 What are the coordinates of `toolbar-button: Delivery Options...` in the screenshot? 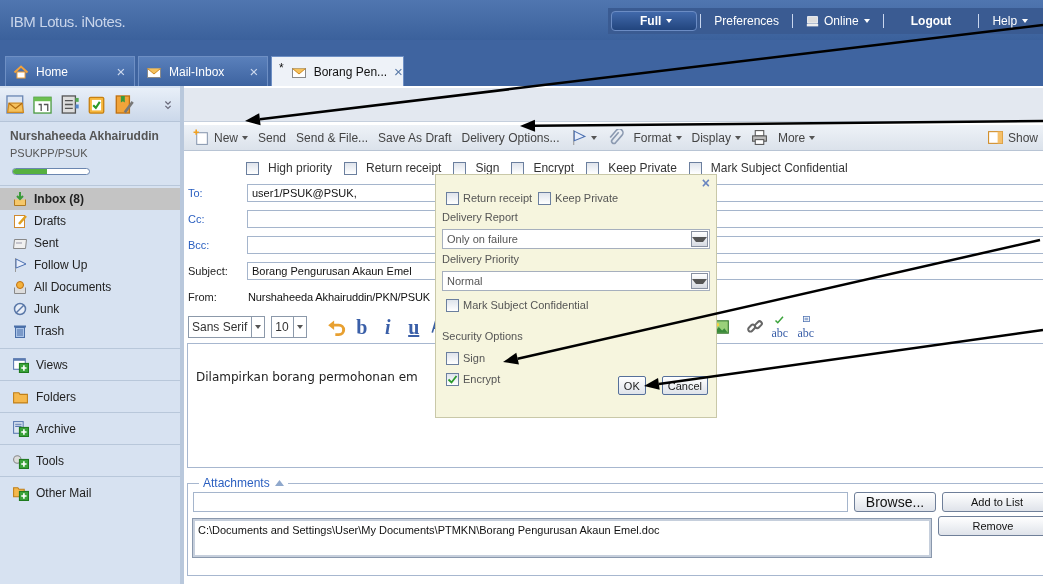 It's located at (510, 137).